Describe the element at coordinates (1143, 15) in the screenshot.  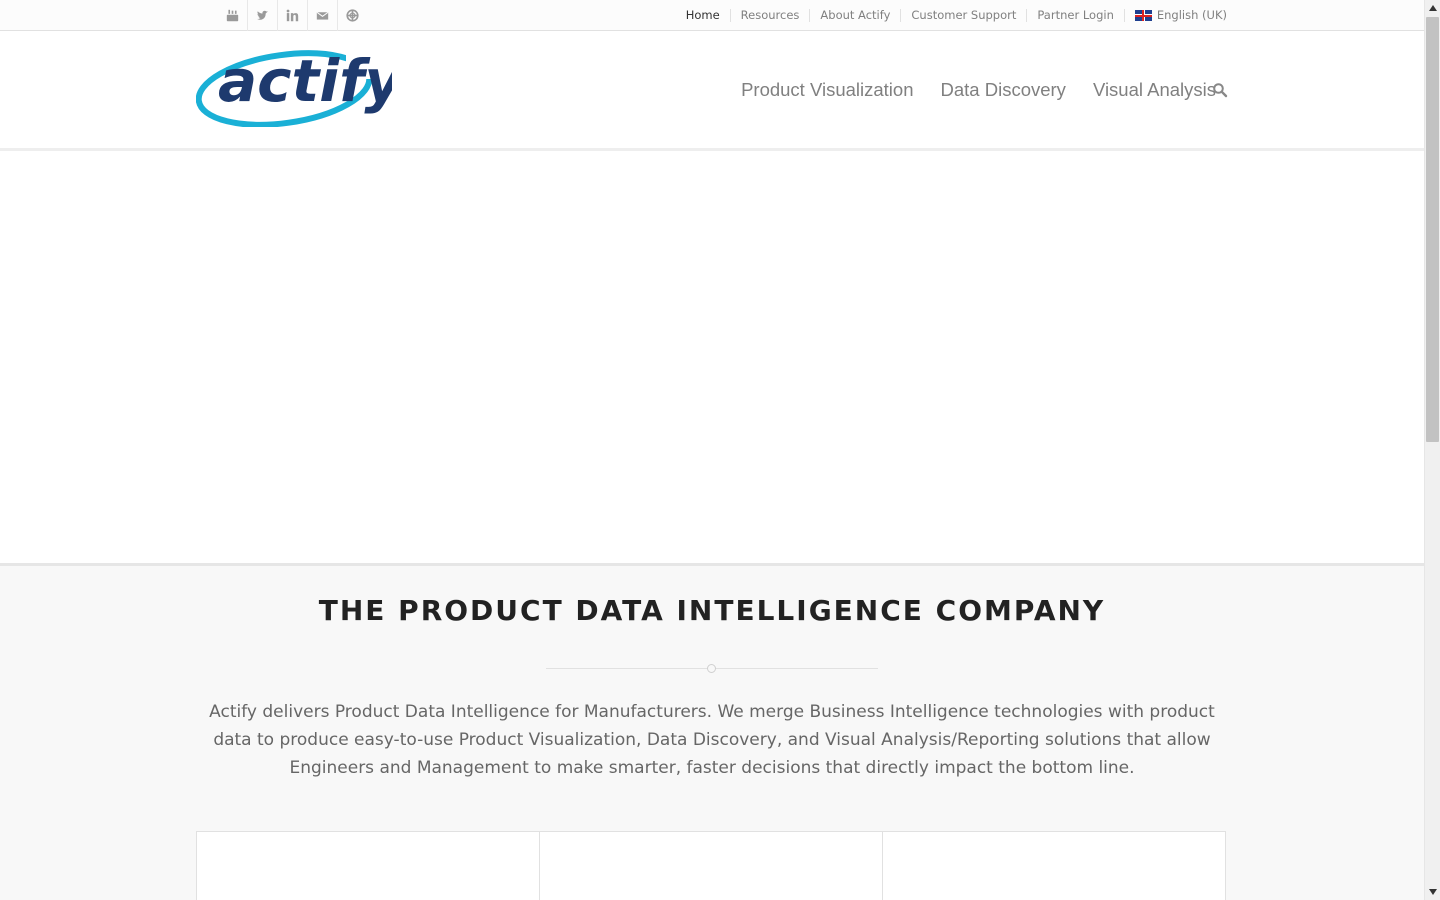
I see `uk-flag-icon` at that location.